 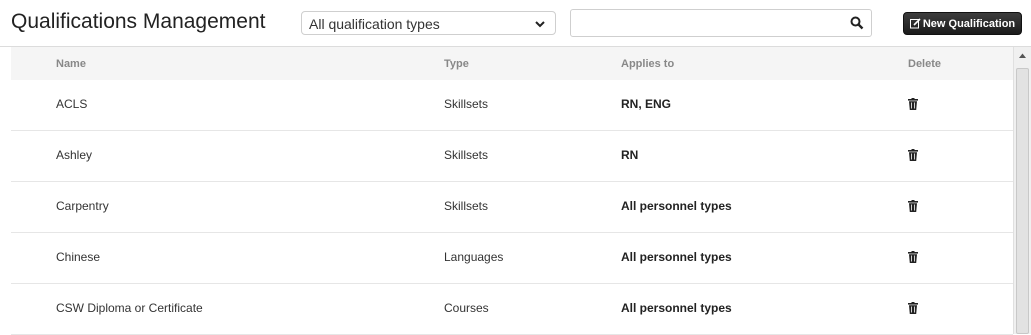 What do you see at coordinates (82, 206) in the screenshot?
I see `row-name: Carpentry` at bounding box center [82, 206].